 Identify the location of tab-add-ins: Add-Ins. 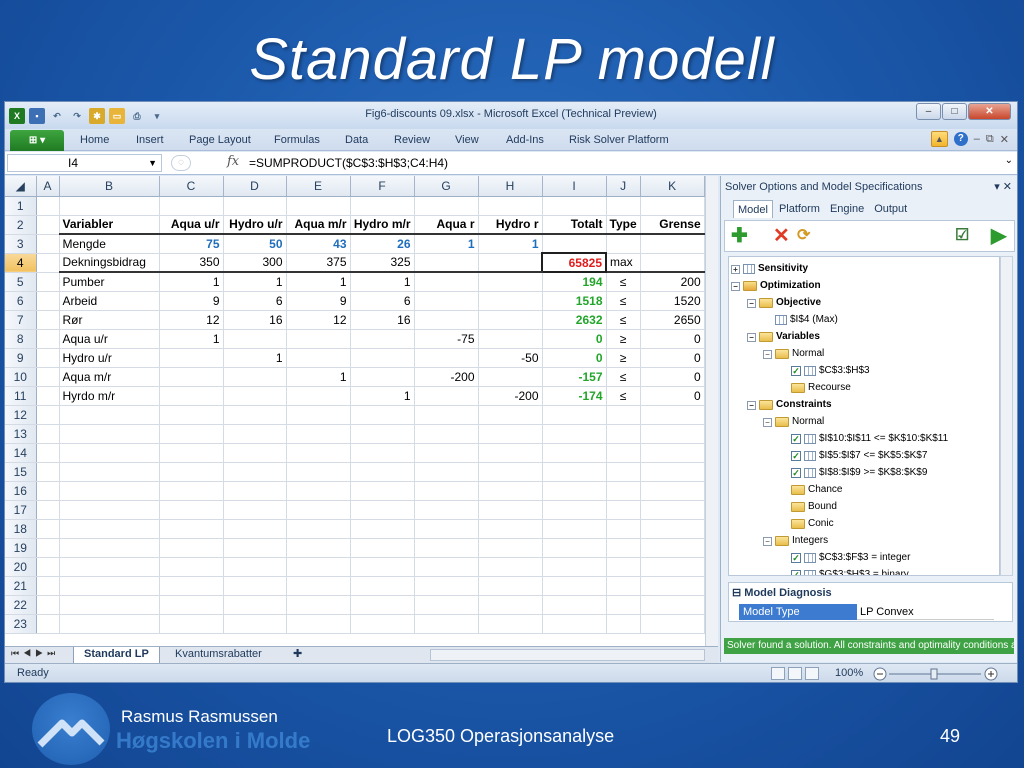
(525, 140).